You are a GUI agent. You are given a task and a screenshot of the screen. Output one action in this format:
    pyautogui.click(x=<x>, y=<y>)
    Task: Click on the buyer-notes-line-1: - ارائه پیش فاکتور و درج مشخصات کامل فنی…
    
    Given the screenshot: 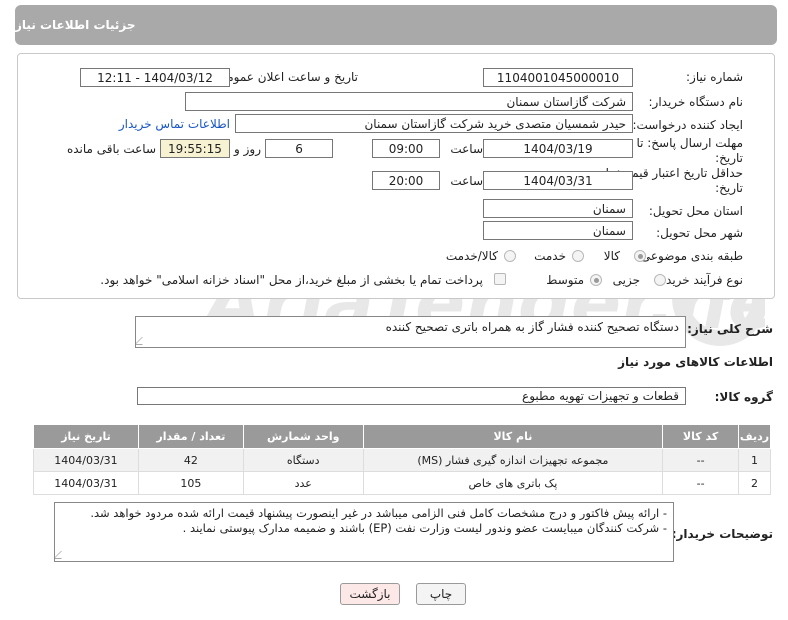 What is the action you would take?
    pyautogui.click(x=378, y=513)
    